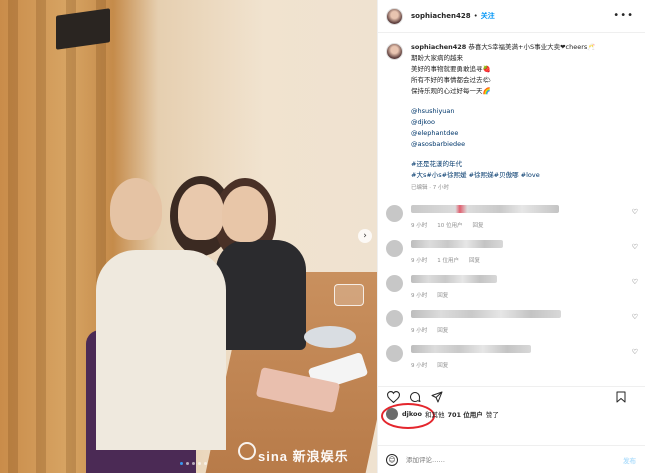 The width and height of the screenshot is (645, 473). I want to click on share-icon, so click(437, 397).